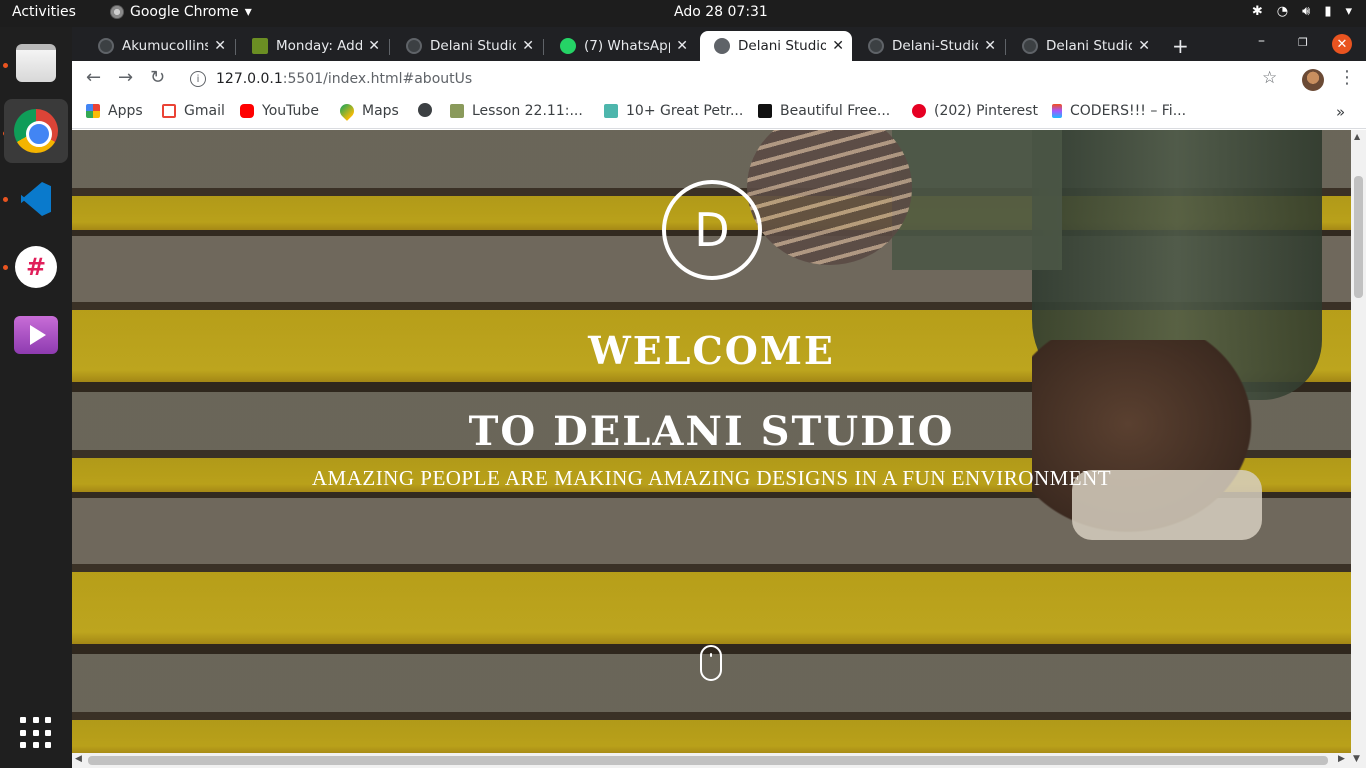  Describe the element at coordinates (736, 79) in the screenshot. I see `address-bar: i 127.0.0.1:5501/index.html#aboutUs` at that location.